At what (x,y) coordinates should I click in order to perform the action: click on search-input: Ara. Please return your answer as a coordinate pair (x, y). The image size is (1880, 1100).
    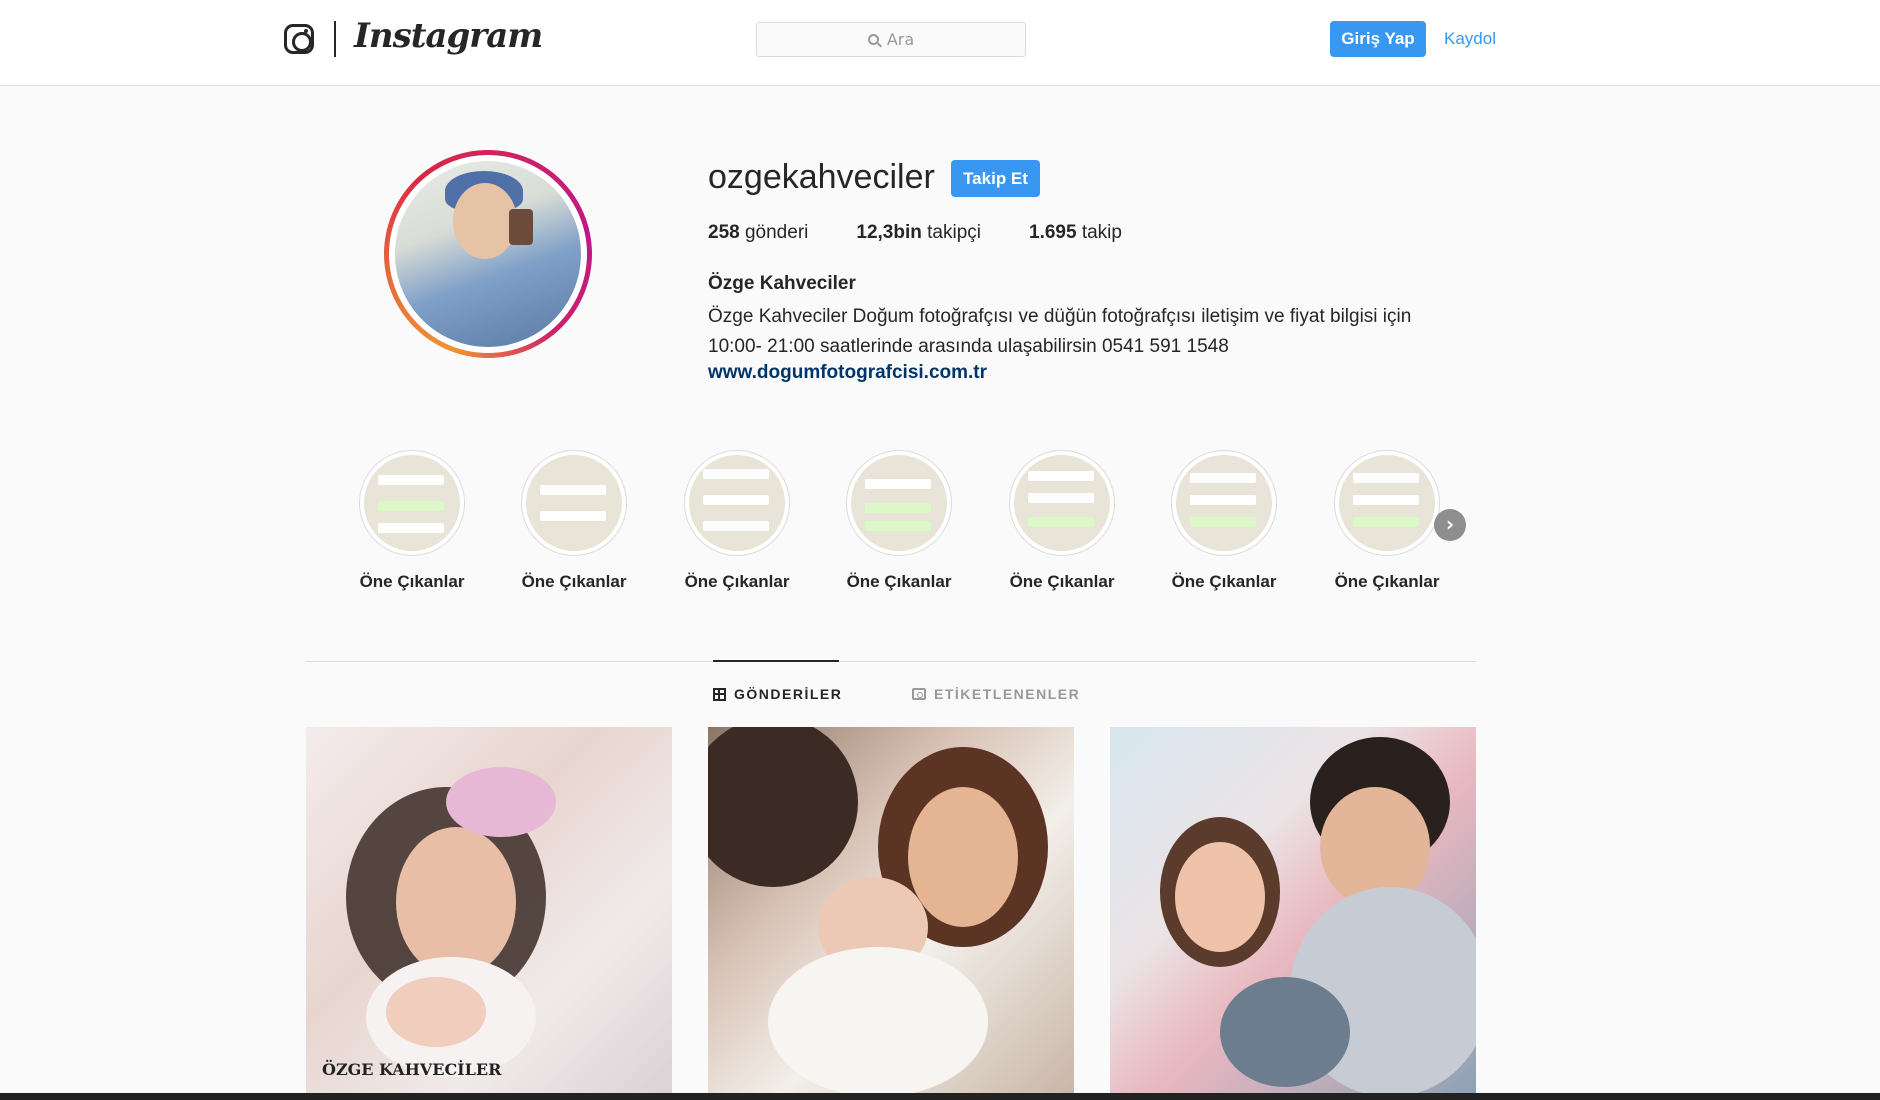
    Looking at the image, I should click on (891, 39).